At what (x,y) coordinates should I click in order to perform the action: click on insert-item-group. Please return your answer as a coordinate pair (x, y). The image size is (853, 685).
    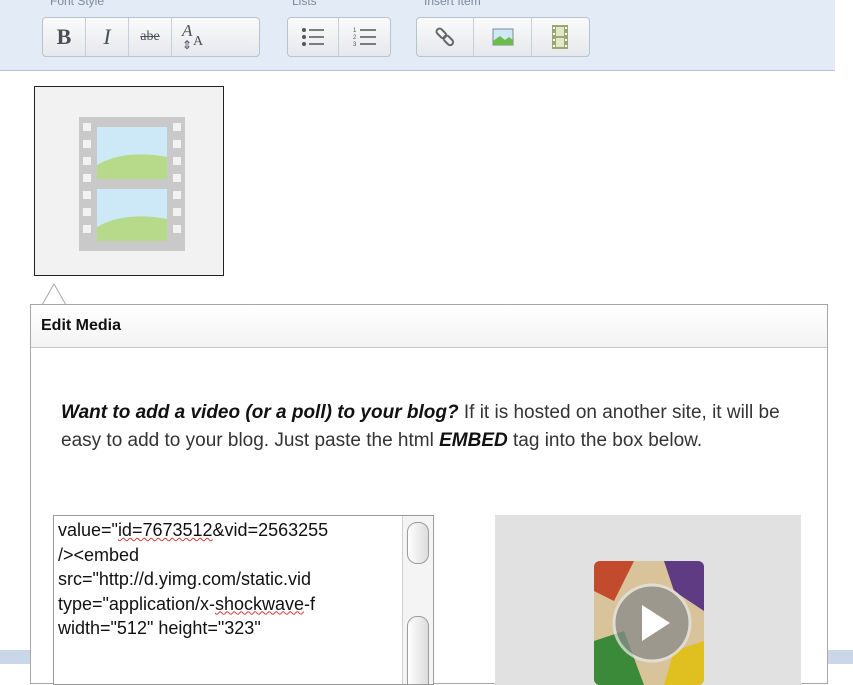
    Looking at the image, I should click on (503, 37).